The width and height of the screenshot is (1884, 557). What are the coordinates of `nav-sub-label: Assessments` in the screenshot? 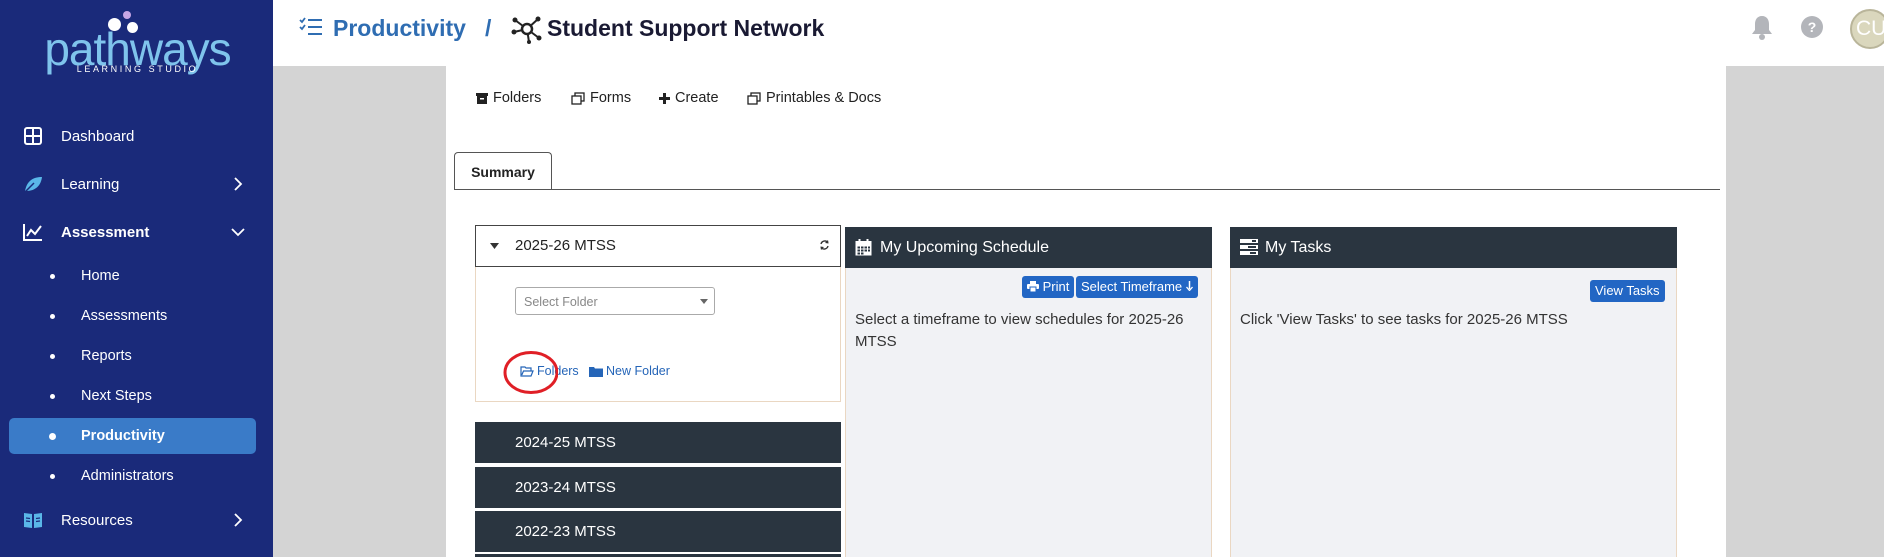 It's located at (124, 316).